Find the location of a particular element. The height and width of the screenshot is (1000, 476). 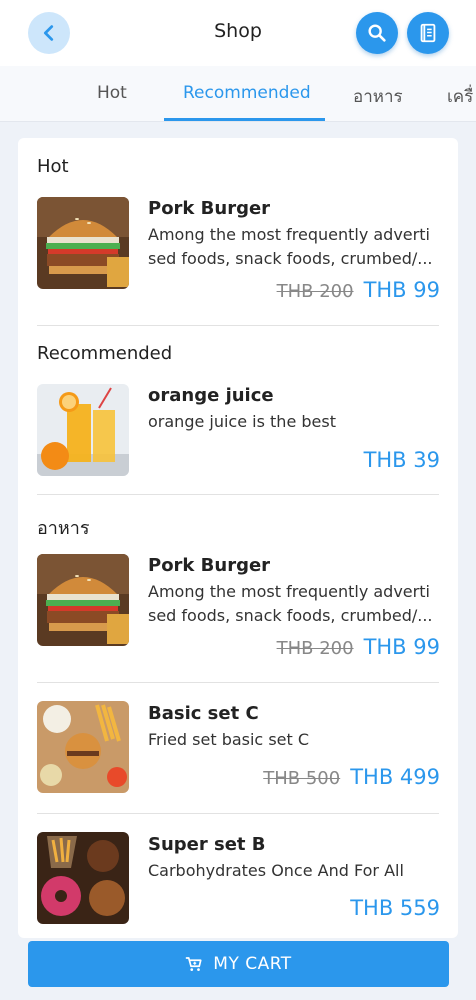

super-set-image is located at coordinates (83, 878).